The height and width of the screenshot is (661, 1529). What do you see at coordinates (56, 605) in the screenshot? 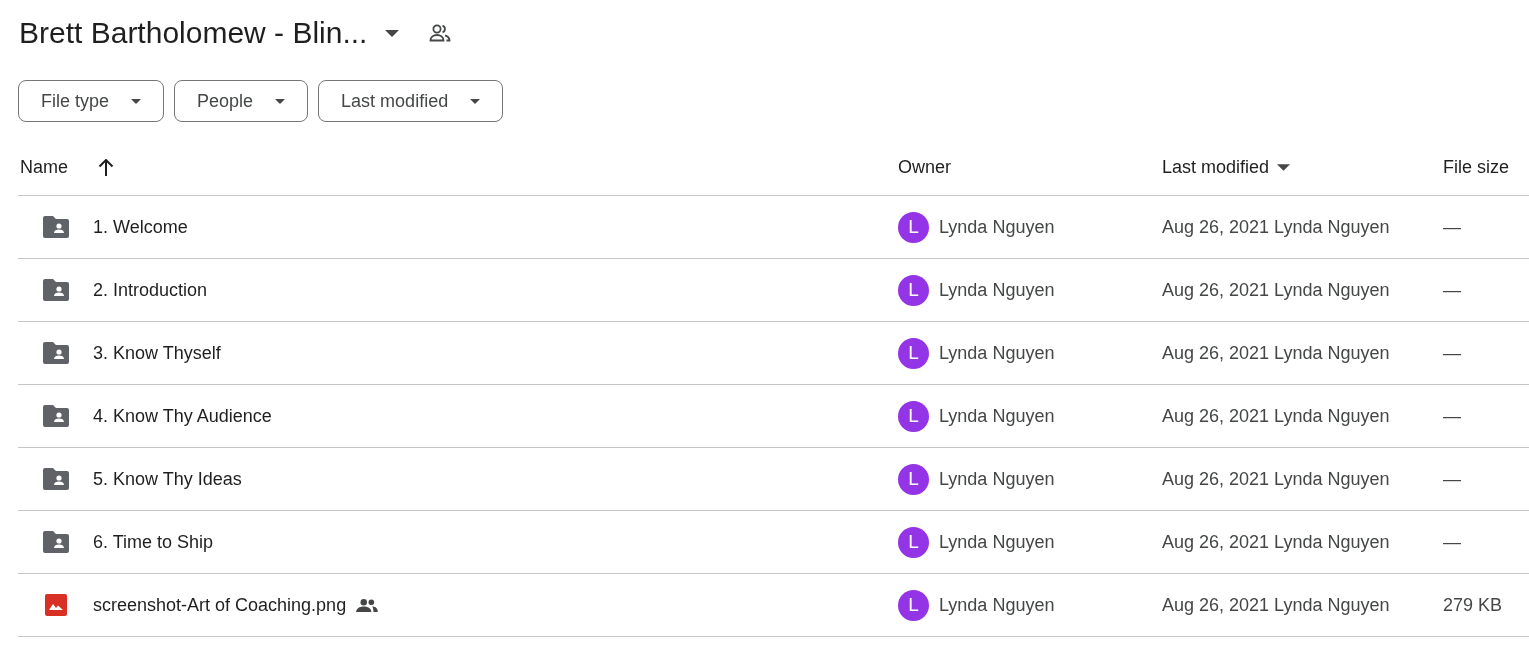
I see `image-file-icon` at bounding box center [56, 605].